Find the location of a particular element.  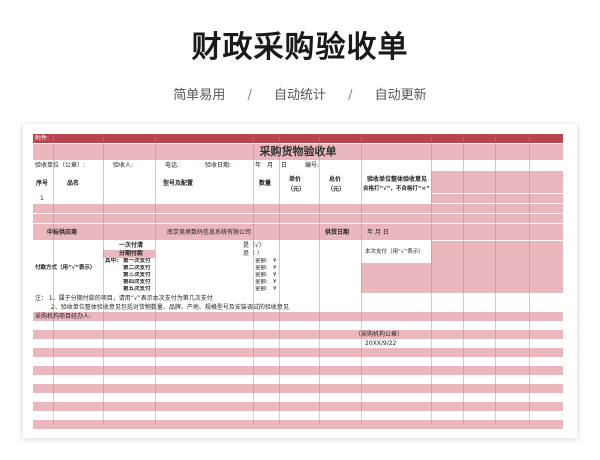

receiver-label: 验收人: is located at coordinates (123, 165).